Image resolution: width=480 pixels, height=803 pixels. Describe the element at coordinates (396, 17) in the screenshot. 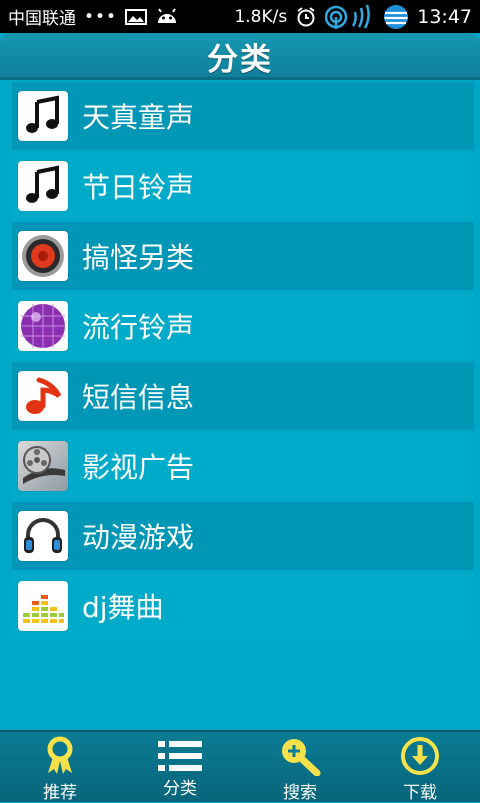

I see `att-globe-icon` at that location.